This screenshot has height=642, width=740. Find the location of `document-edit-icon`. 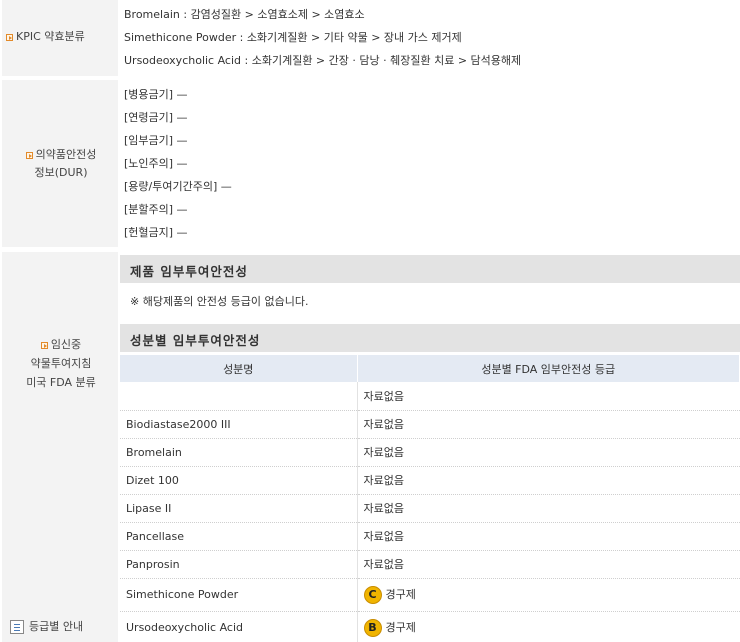

document-edit-icon is located at coordinates (17, 627).